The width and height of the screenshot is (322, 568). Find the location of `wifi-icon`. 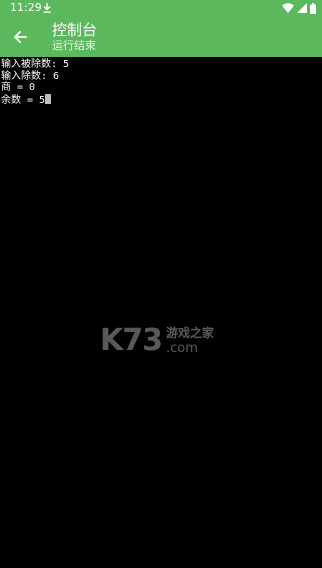

wifi-icon is located at coordinates (288, 8).